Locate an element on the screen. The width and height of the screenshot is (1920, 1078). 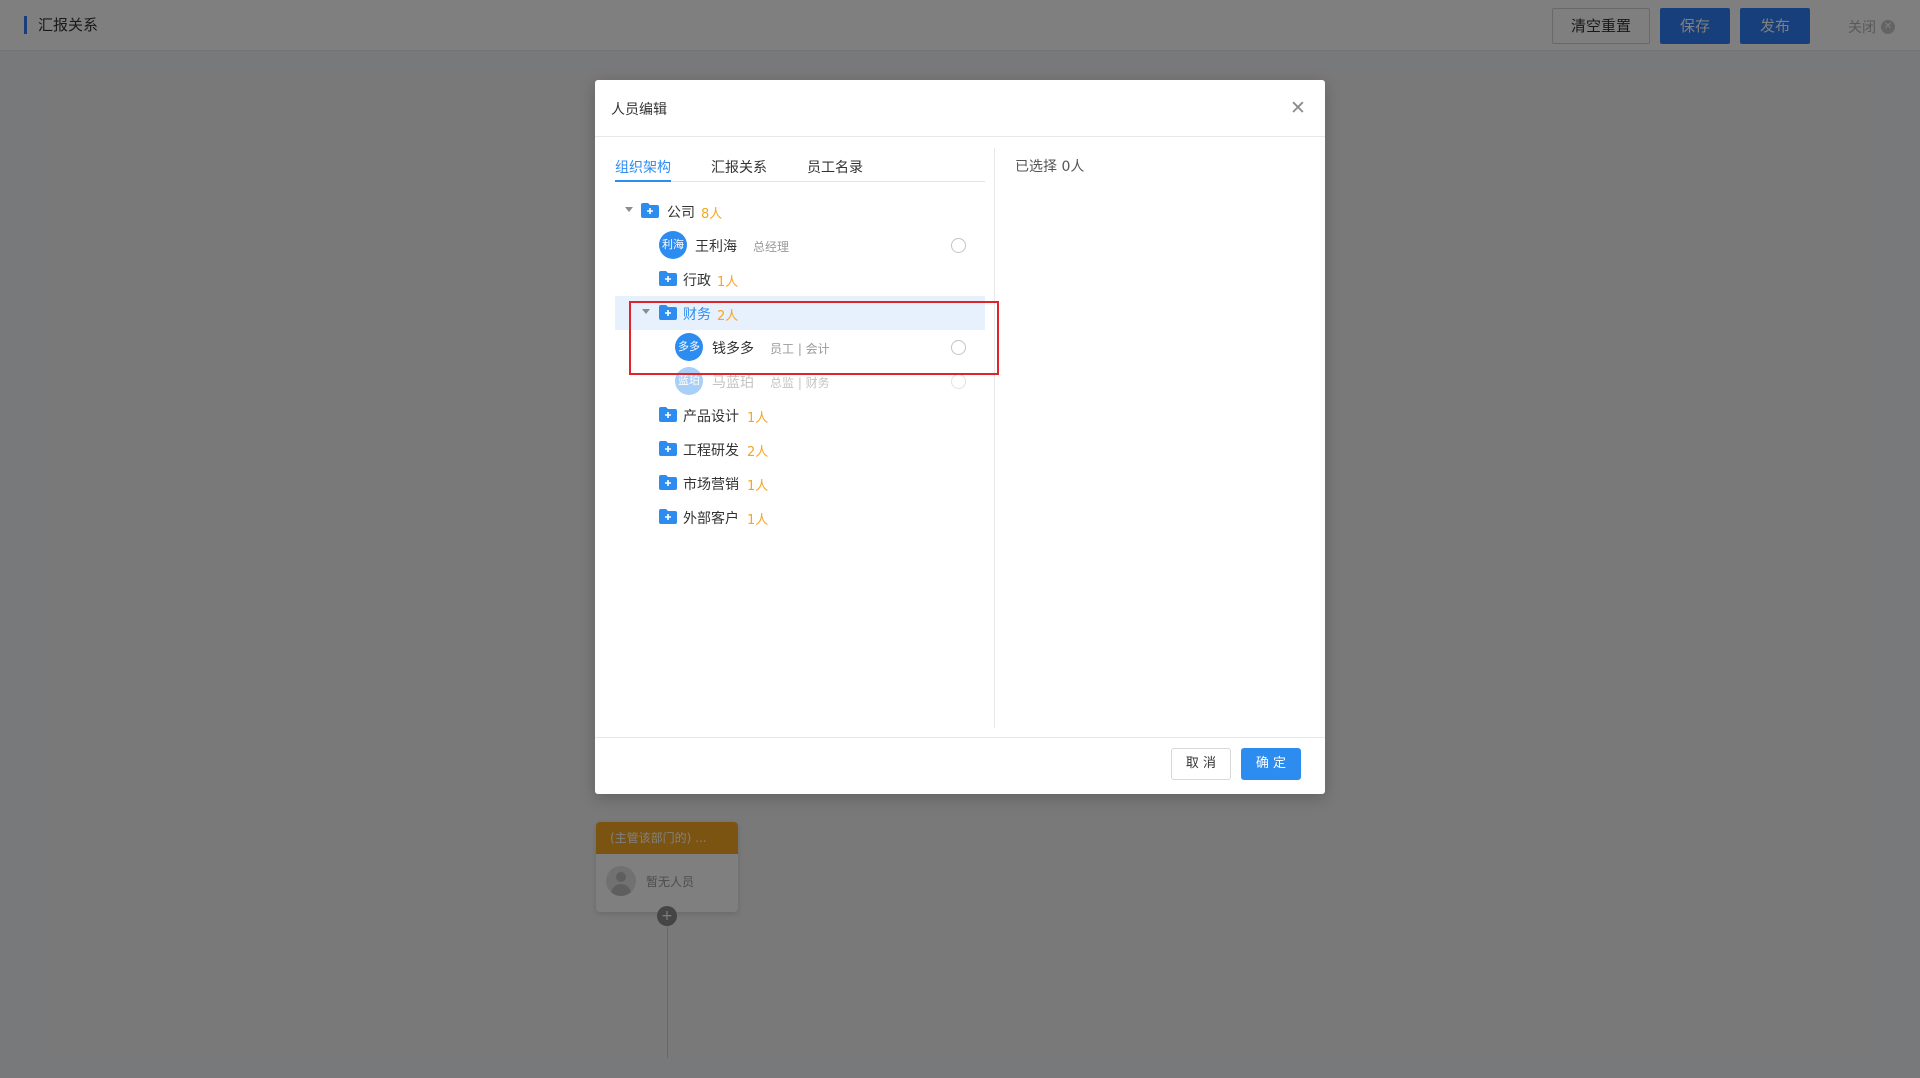
tree-person-row: 蓝珀 马蓝珀 总监 | 财务 is located at coordinates (800, 381).